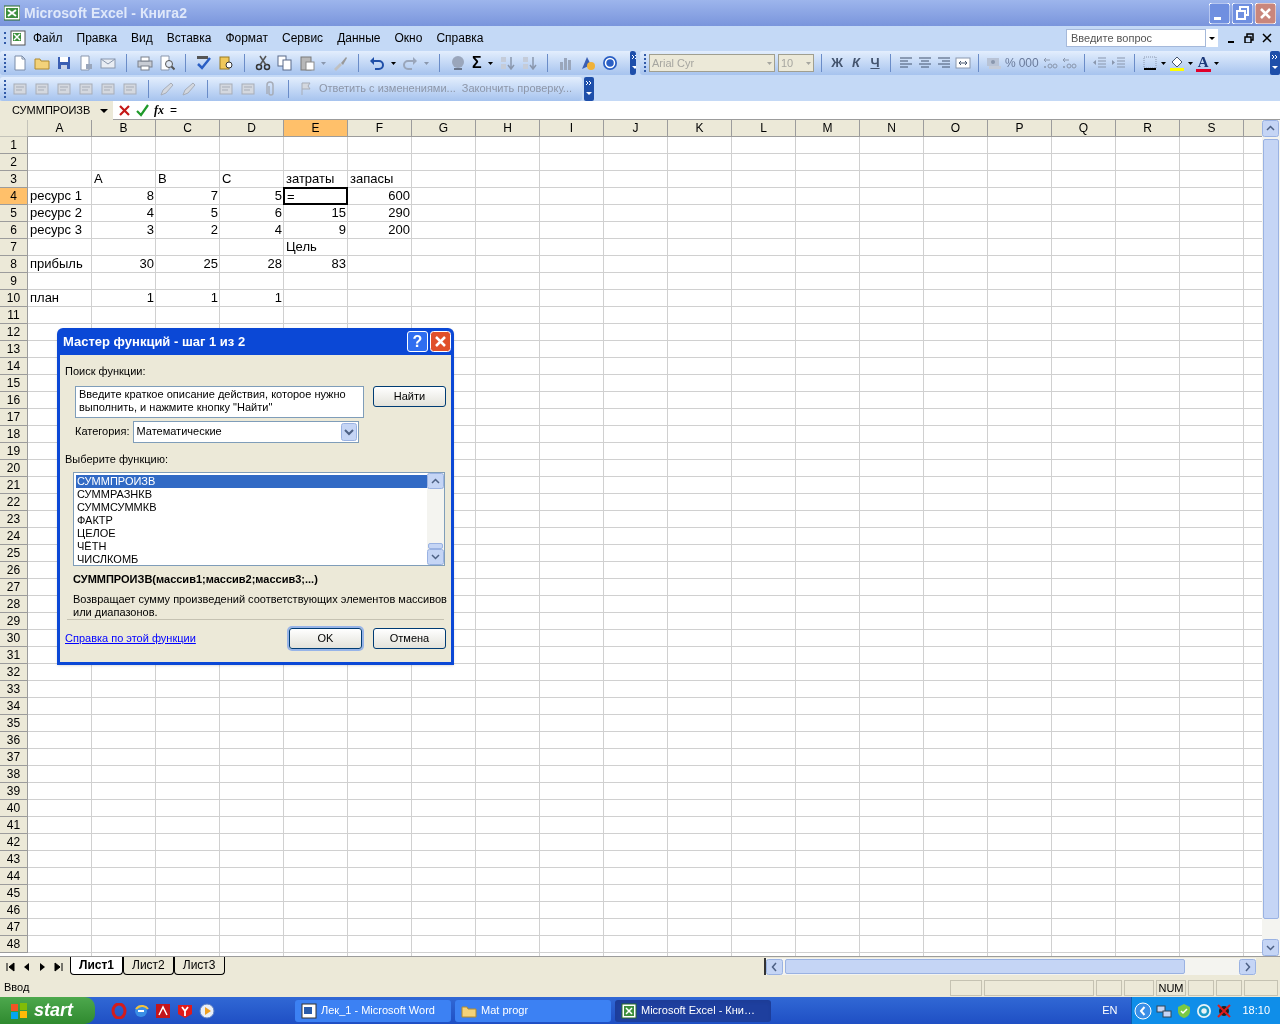  Describe the element at coordinates (477, 63) in the screenshot. I see `sum-button: Σ` at that location.